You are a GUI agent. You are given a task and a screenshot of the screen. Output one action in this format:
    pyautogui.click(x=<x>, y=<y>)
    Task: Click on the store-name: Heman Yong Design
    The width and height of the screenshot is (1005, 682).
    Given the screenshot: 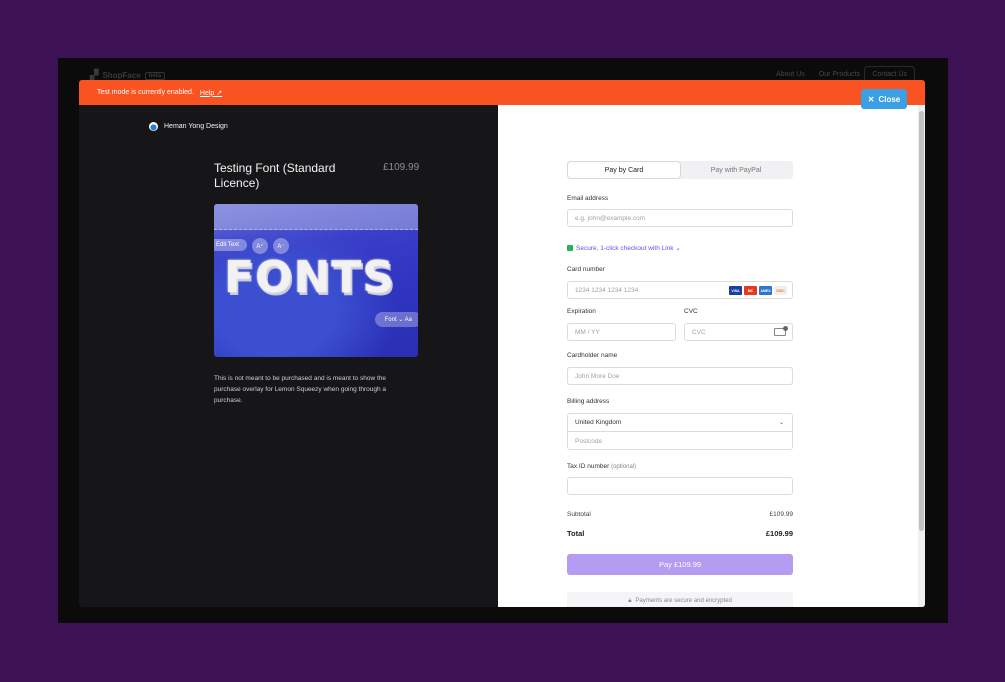 What is the action you would take?
    pyautogui.click(x=196, y=126)
    